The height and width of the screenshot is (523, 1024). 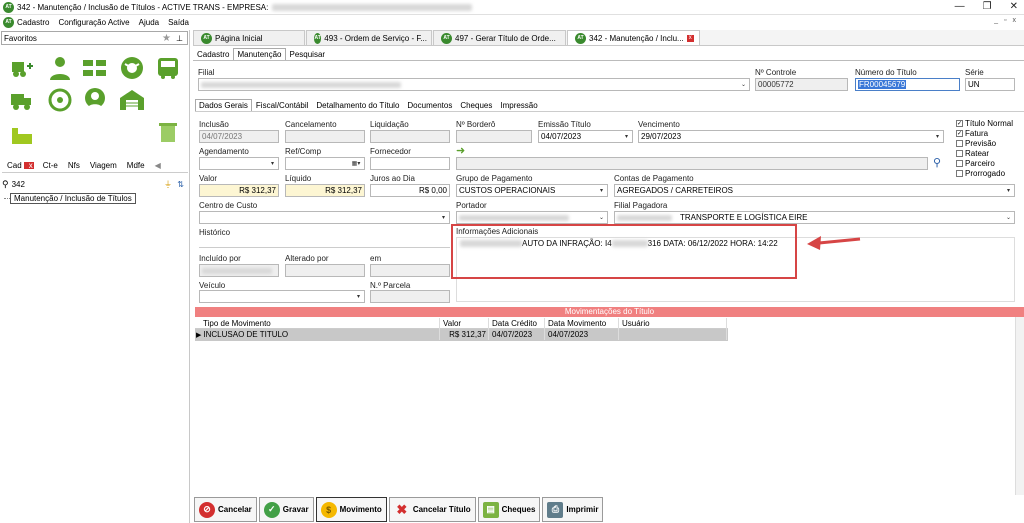 I want to click on trash-icon, so click(x=168, y=132).